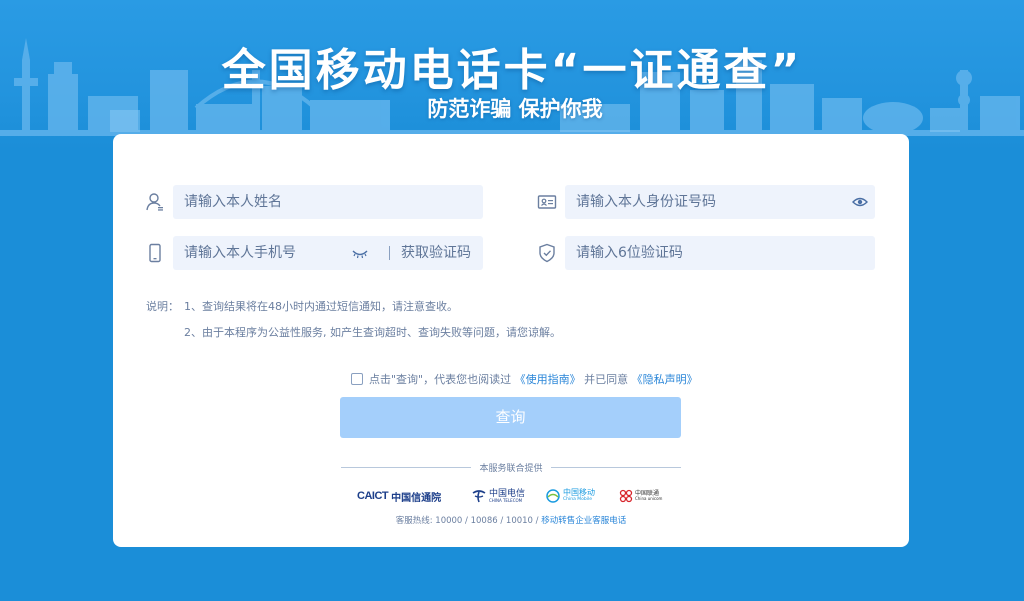 The image size is (1024, 601). What do you see at coordinates (860, 202) in the screenshot?
I see `show-password-eye-icon` at bounding box center [860, 202].